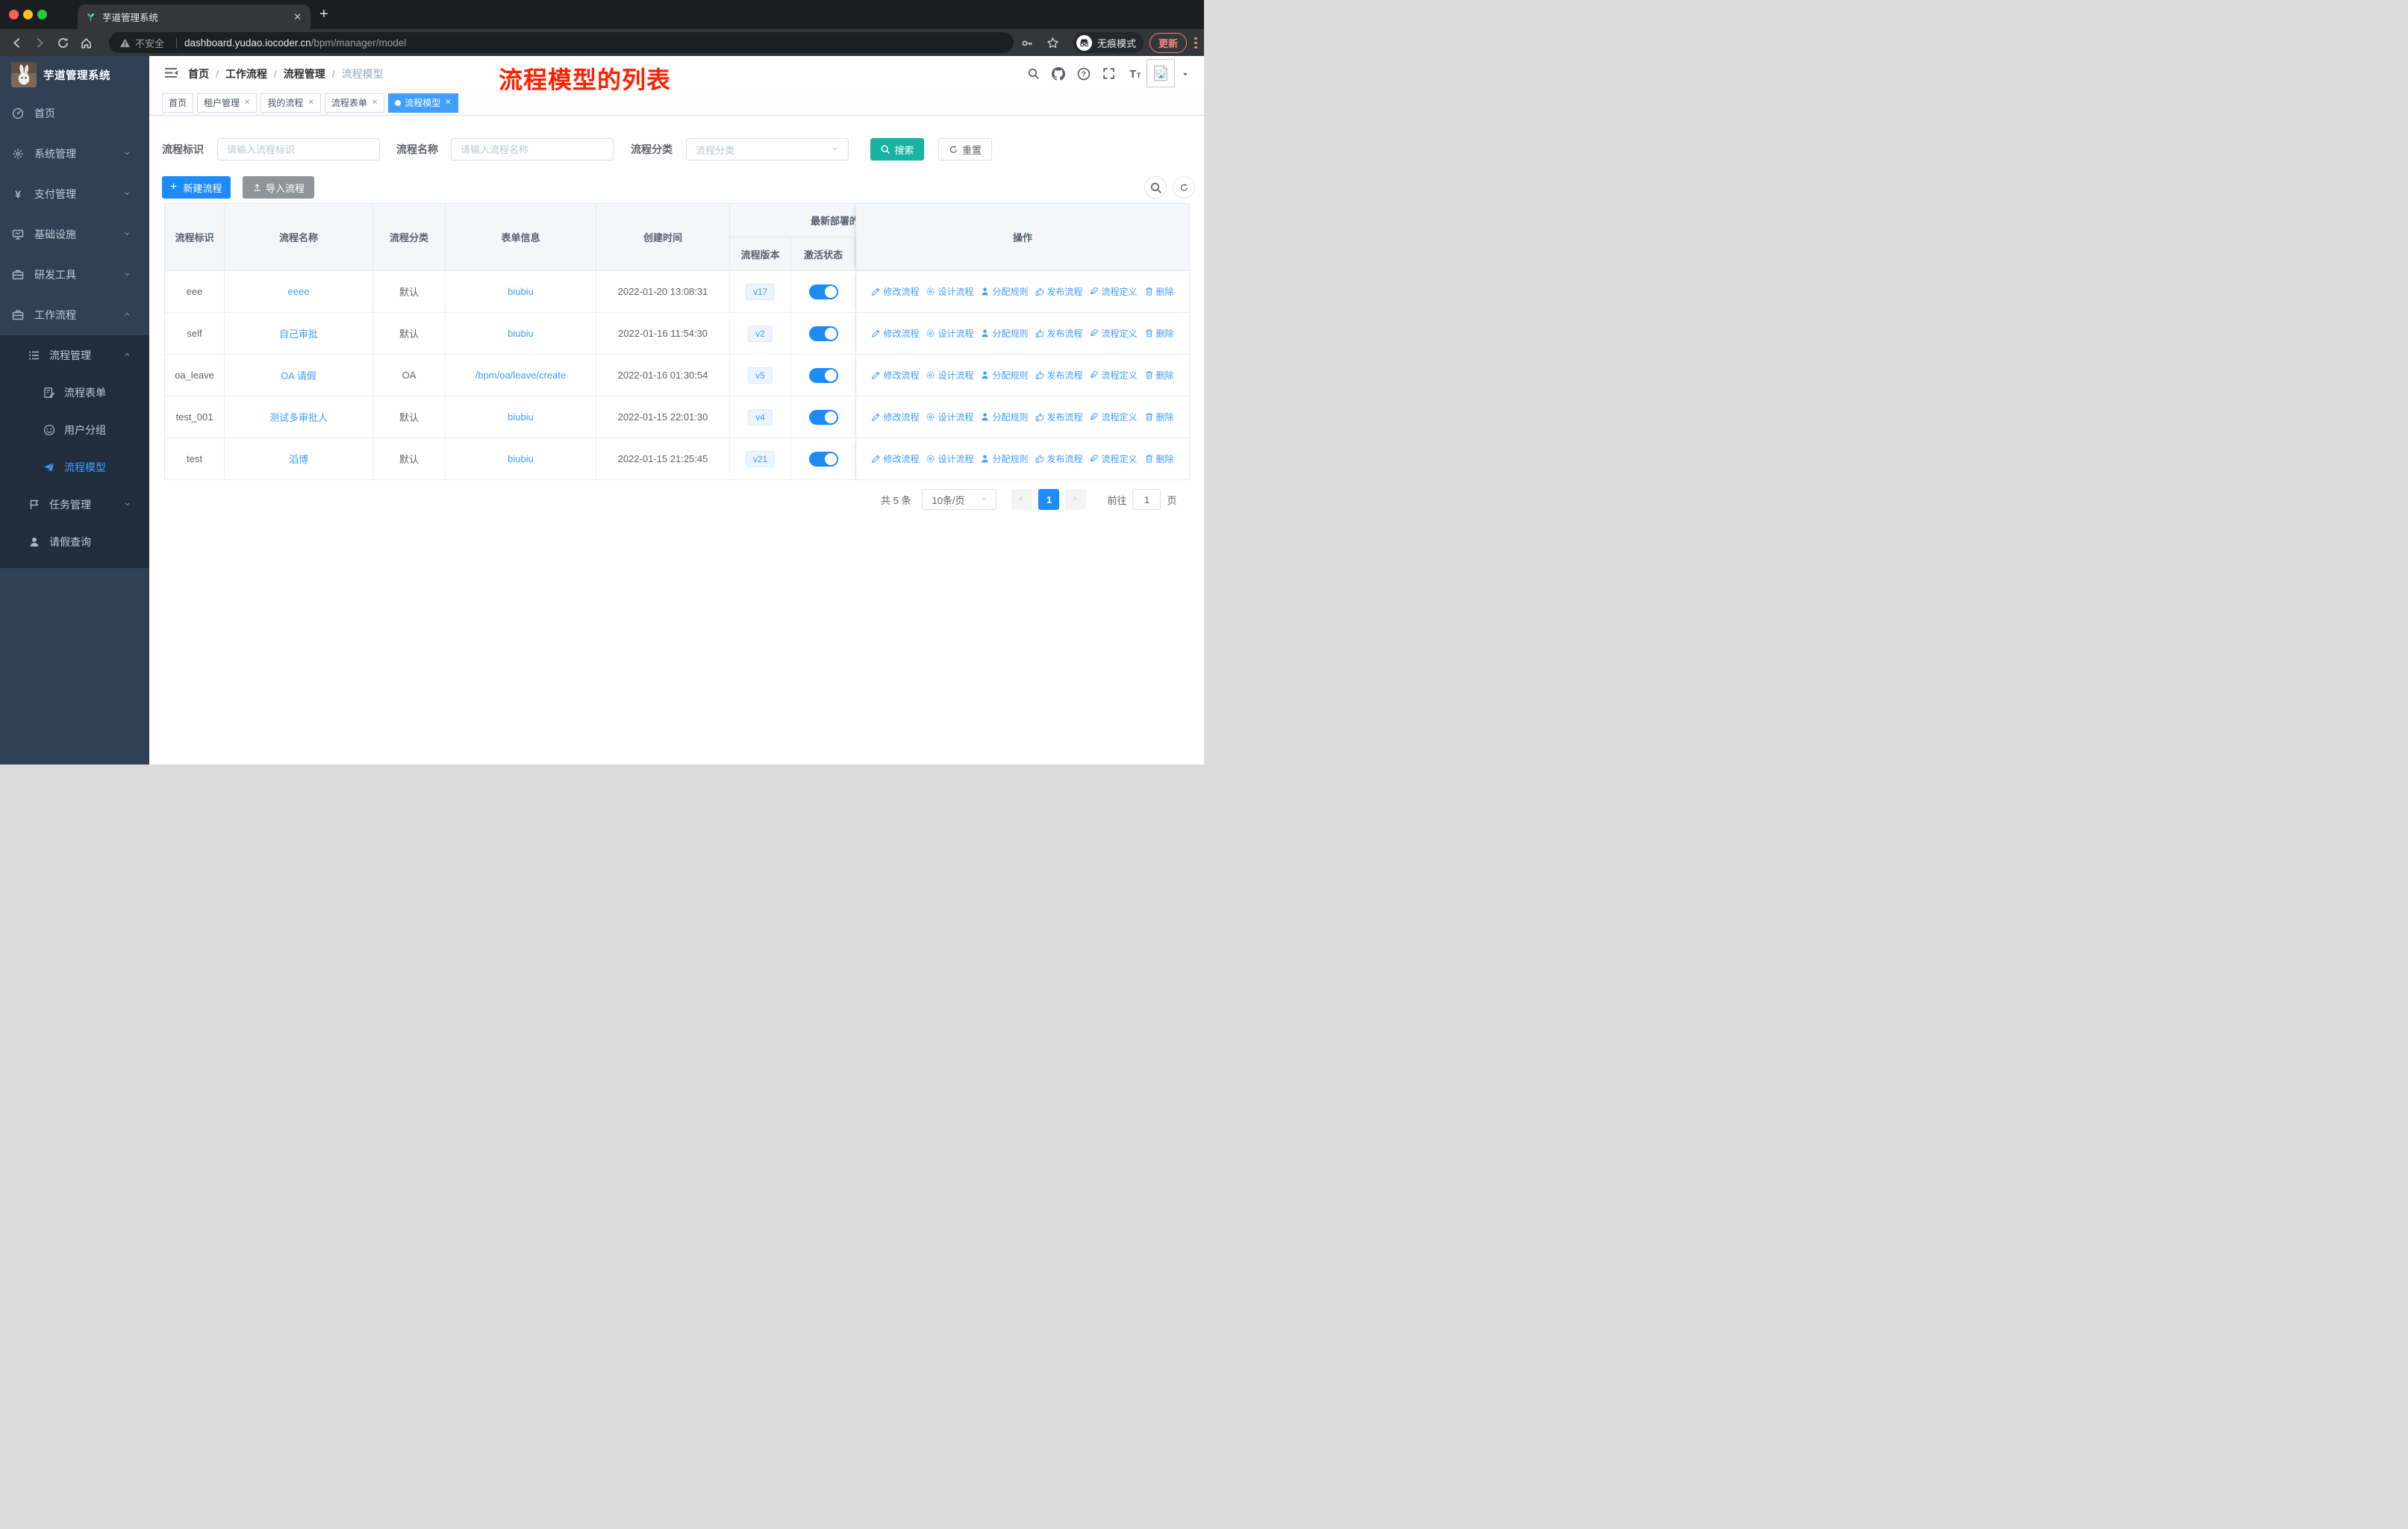 The width and height of the screenshot is (2408, 1529). I want to click on process-name-link: 测试多审批人, so click(298, 417).